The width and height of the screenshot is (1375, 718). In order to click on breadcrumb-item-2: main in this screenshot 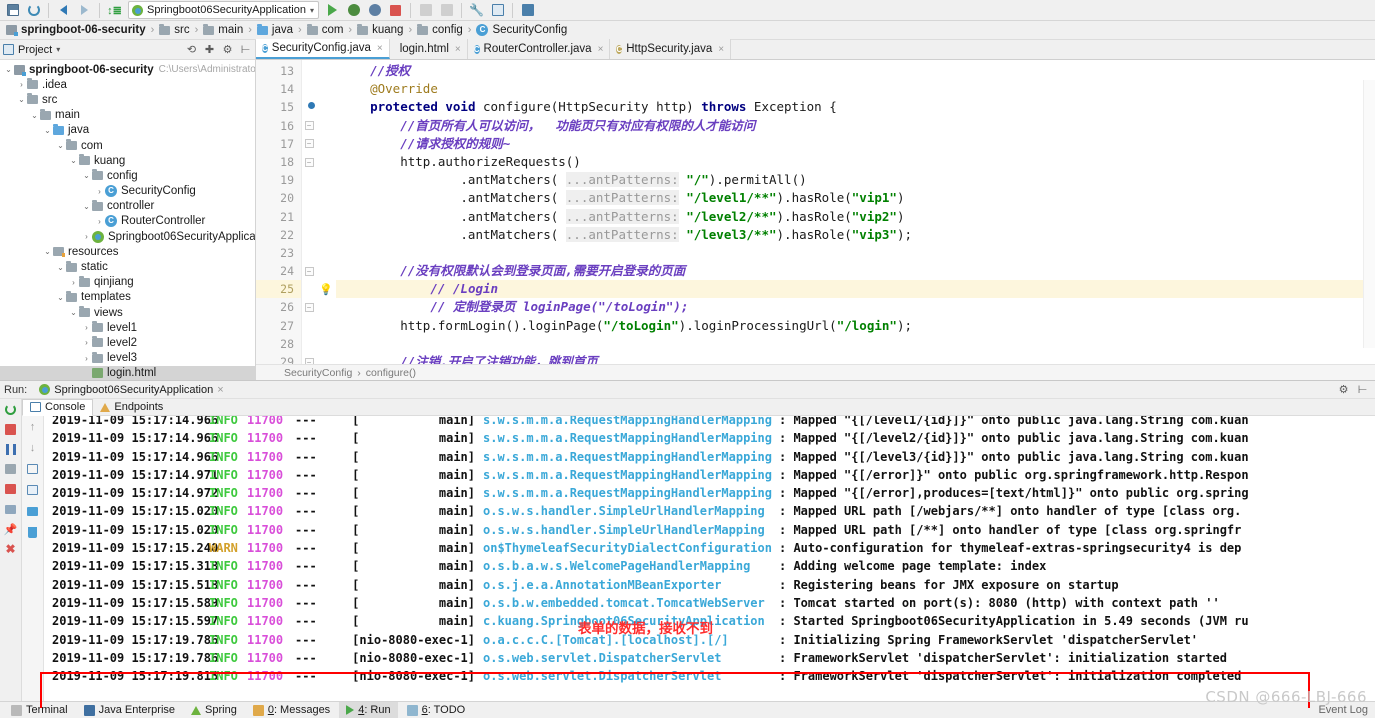, I will do `click(223, 29)`.